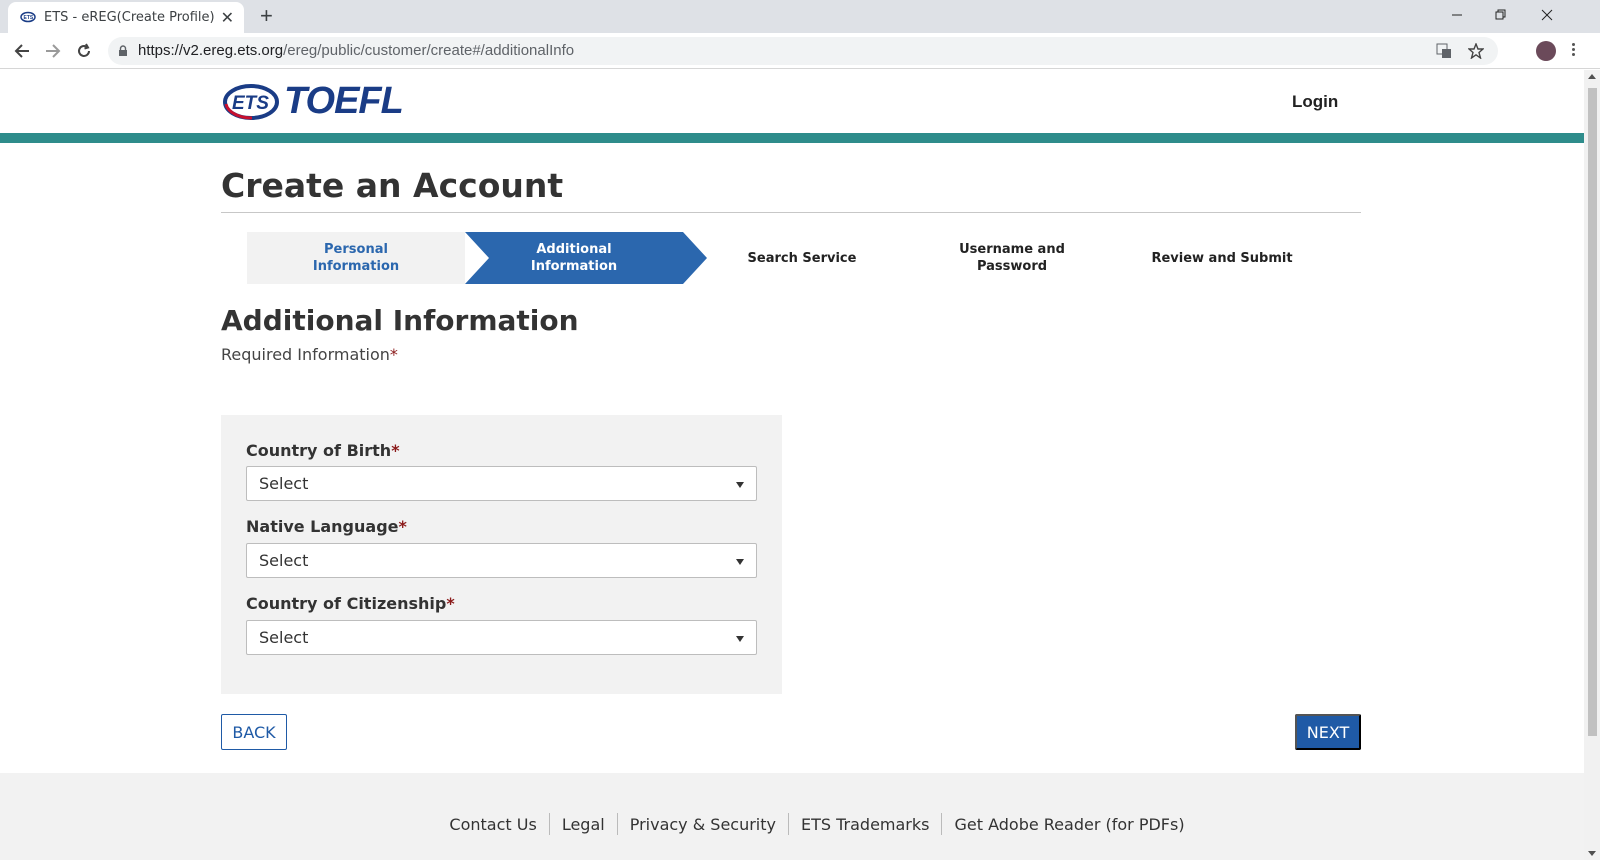 This screenshot has width=1600, height=860. I want to click on step-label: Search Service, so click(802, 258).